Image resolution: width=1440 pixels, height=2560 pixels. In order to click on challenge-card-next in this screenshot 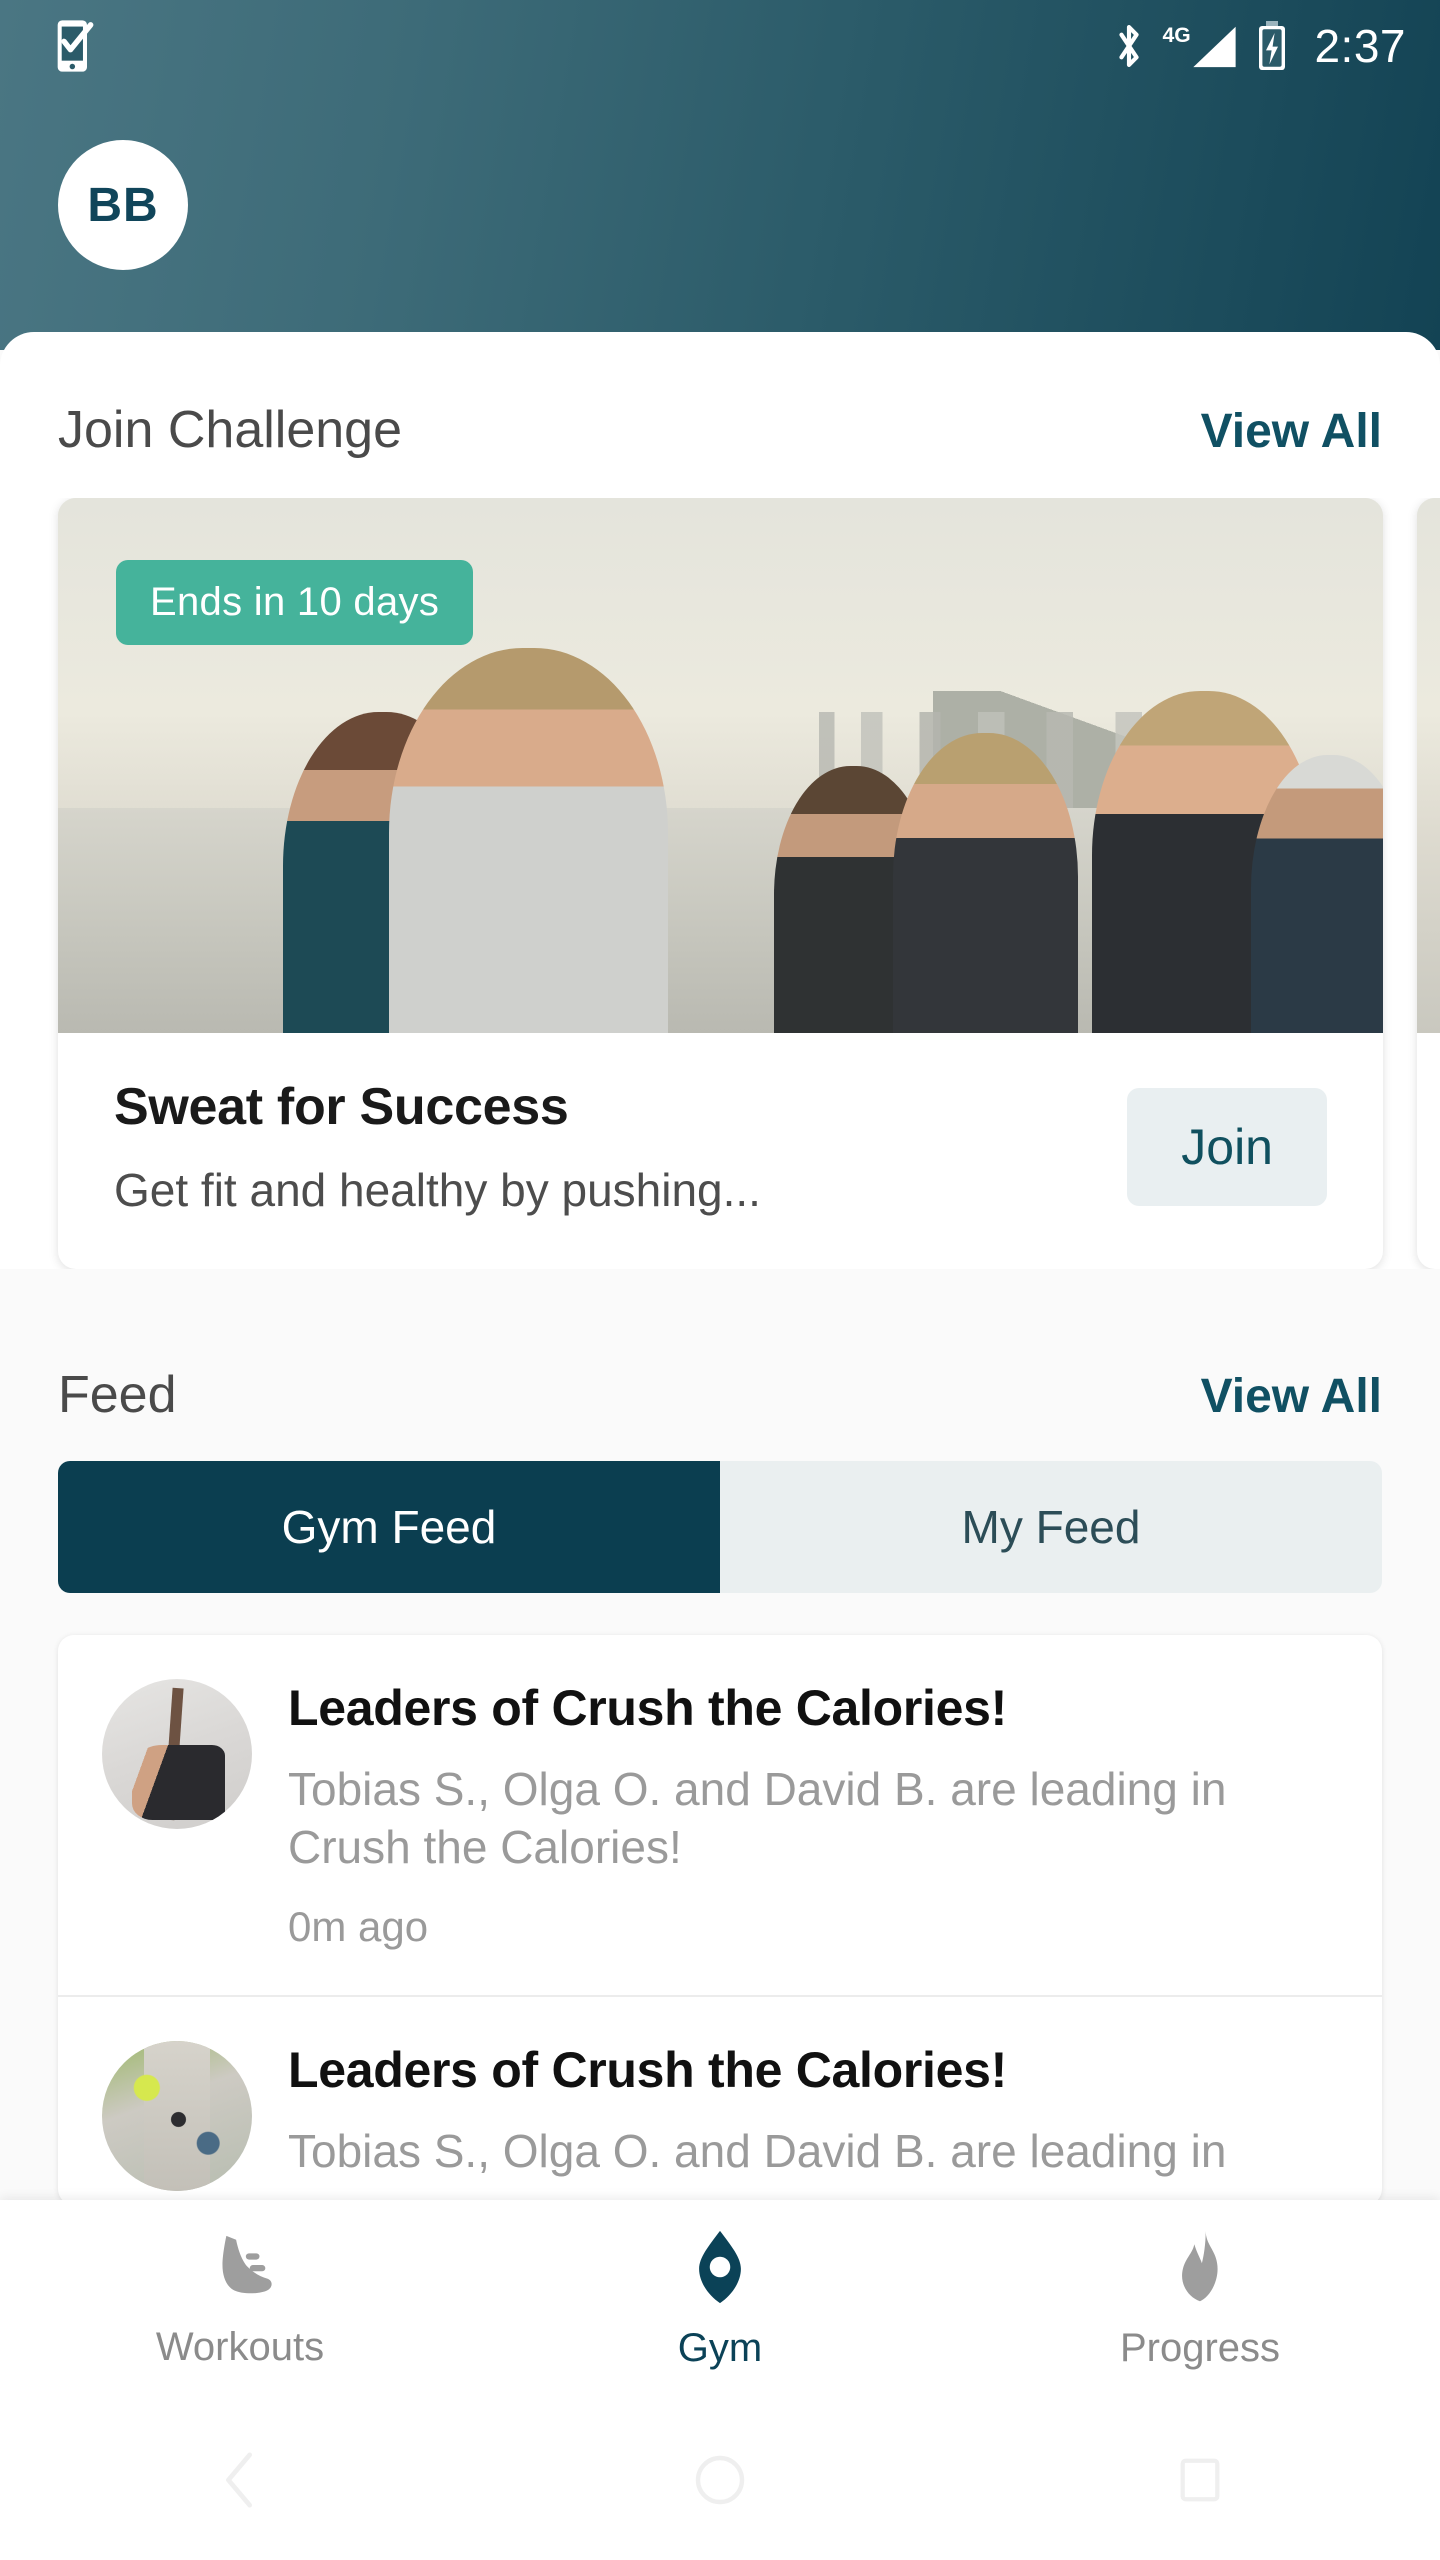, I will do `click(1428, 883)`.